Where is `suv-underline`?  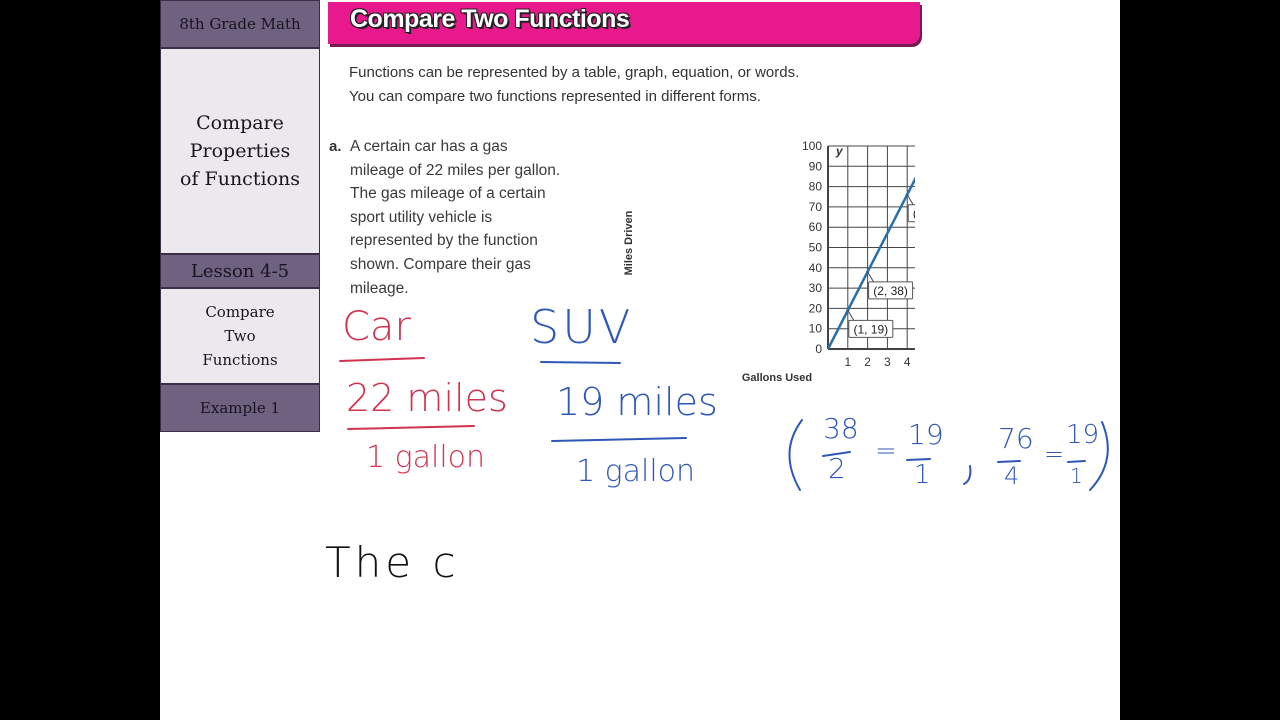
suv-underline is located at coordinates (580, 362).